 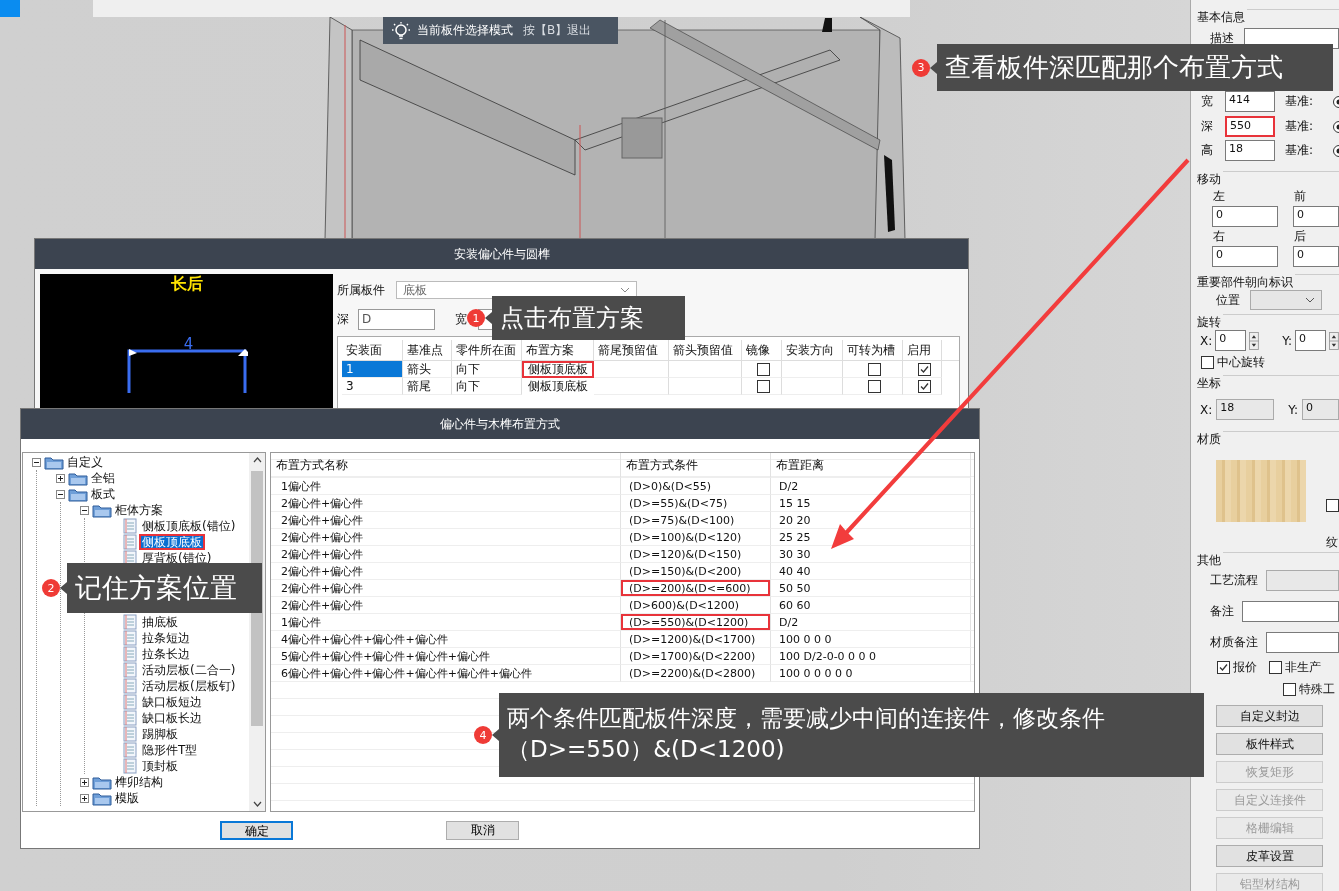 What do you see at coordinates (1269, 856) in the screenshot?
I see `panel-button: 皮革设置` at bounding box center [1269, 856].